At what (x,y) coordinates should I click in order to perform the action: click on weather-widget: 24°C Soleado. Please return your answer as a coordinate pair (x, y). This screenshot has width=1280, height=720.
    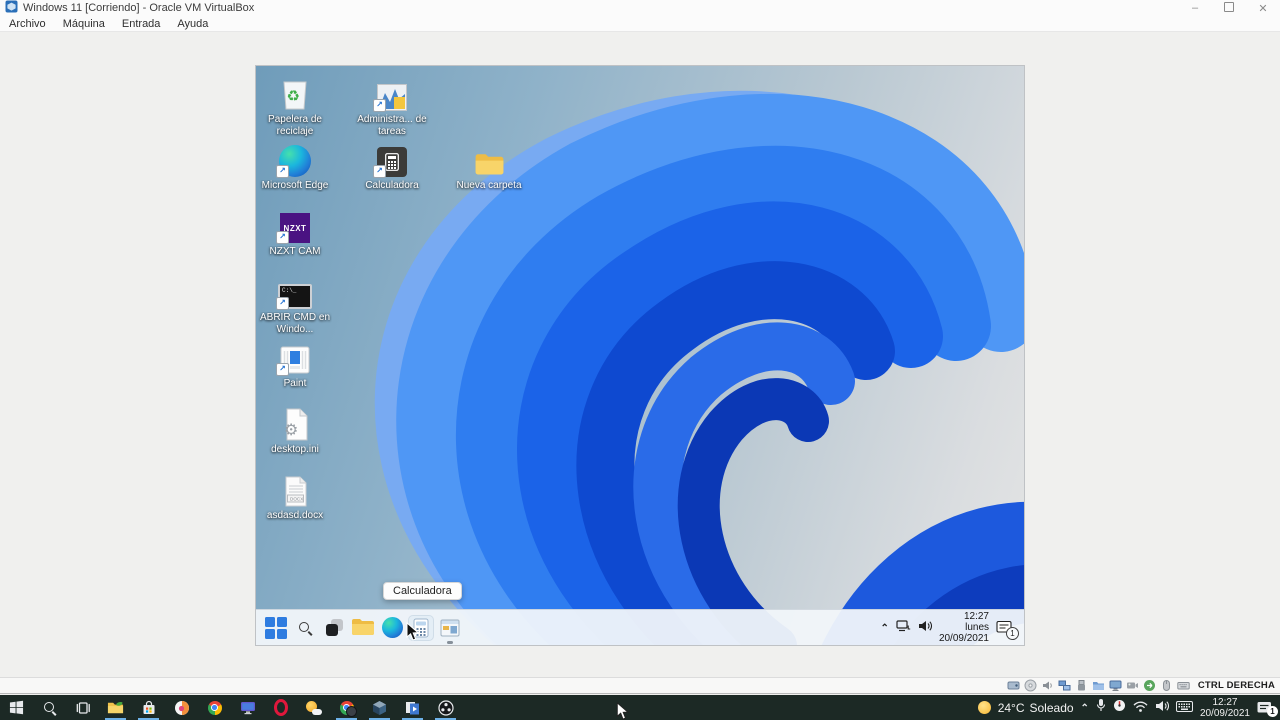
    Looking at the image, I should click on (1036, 708).